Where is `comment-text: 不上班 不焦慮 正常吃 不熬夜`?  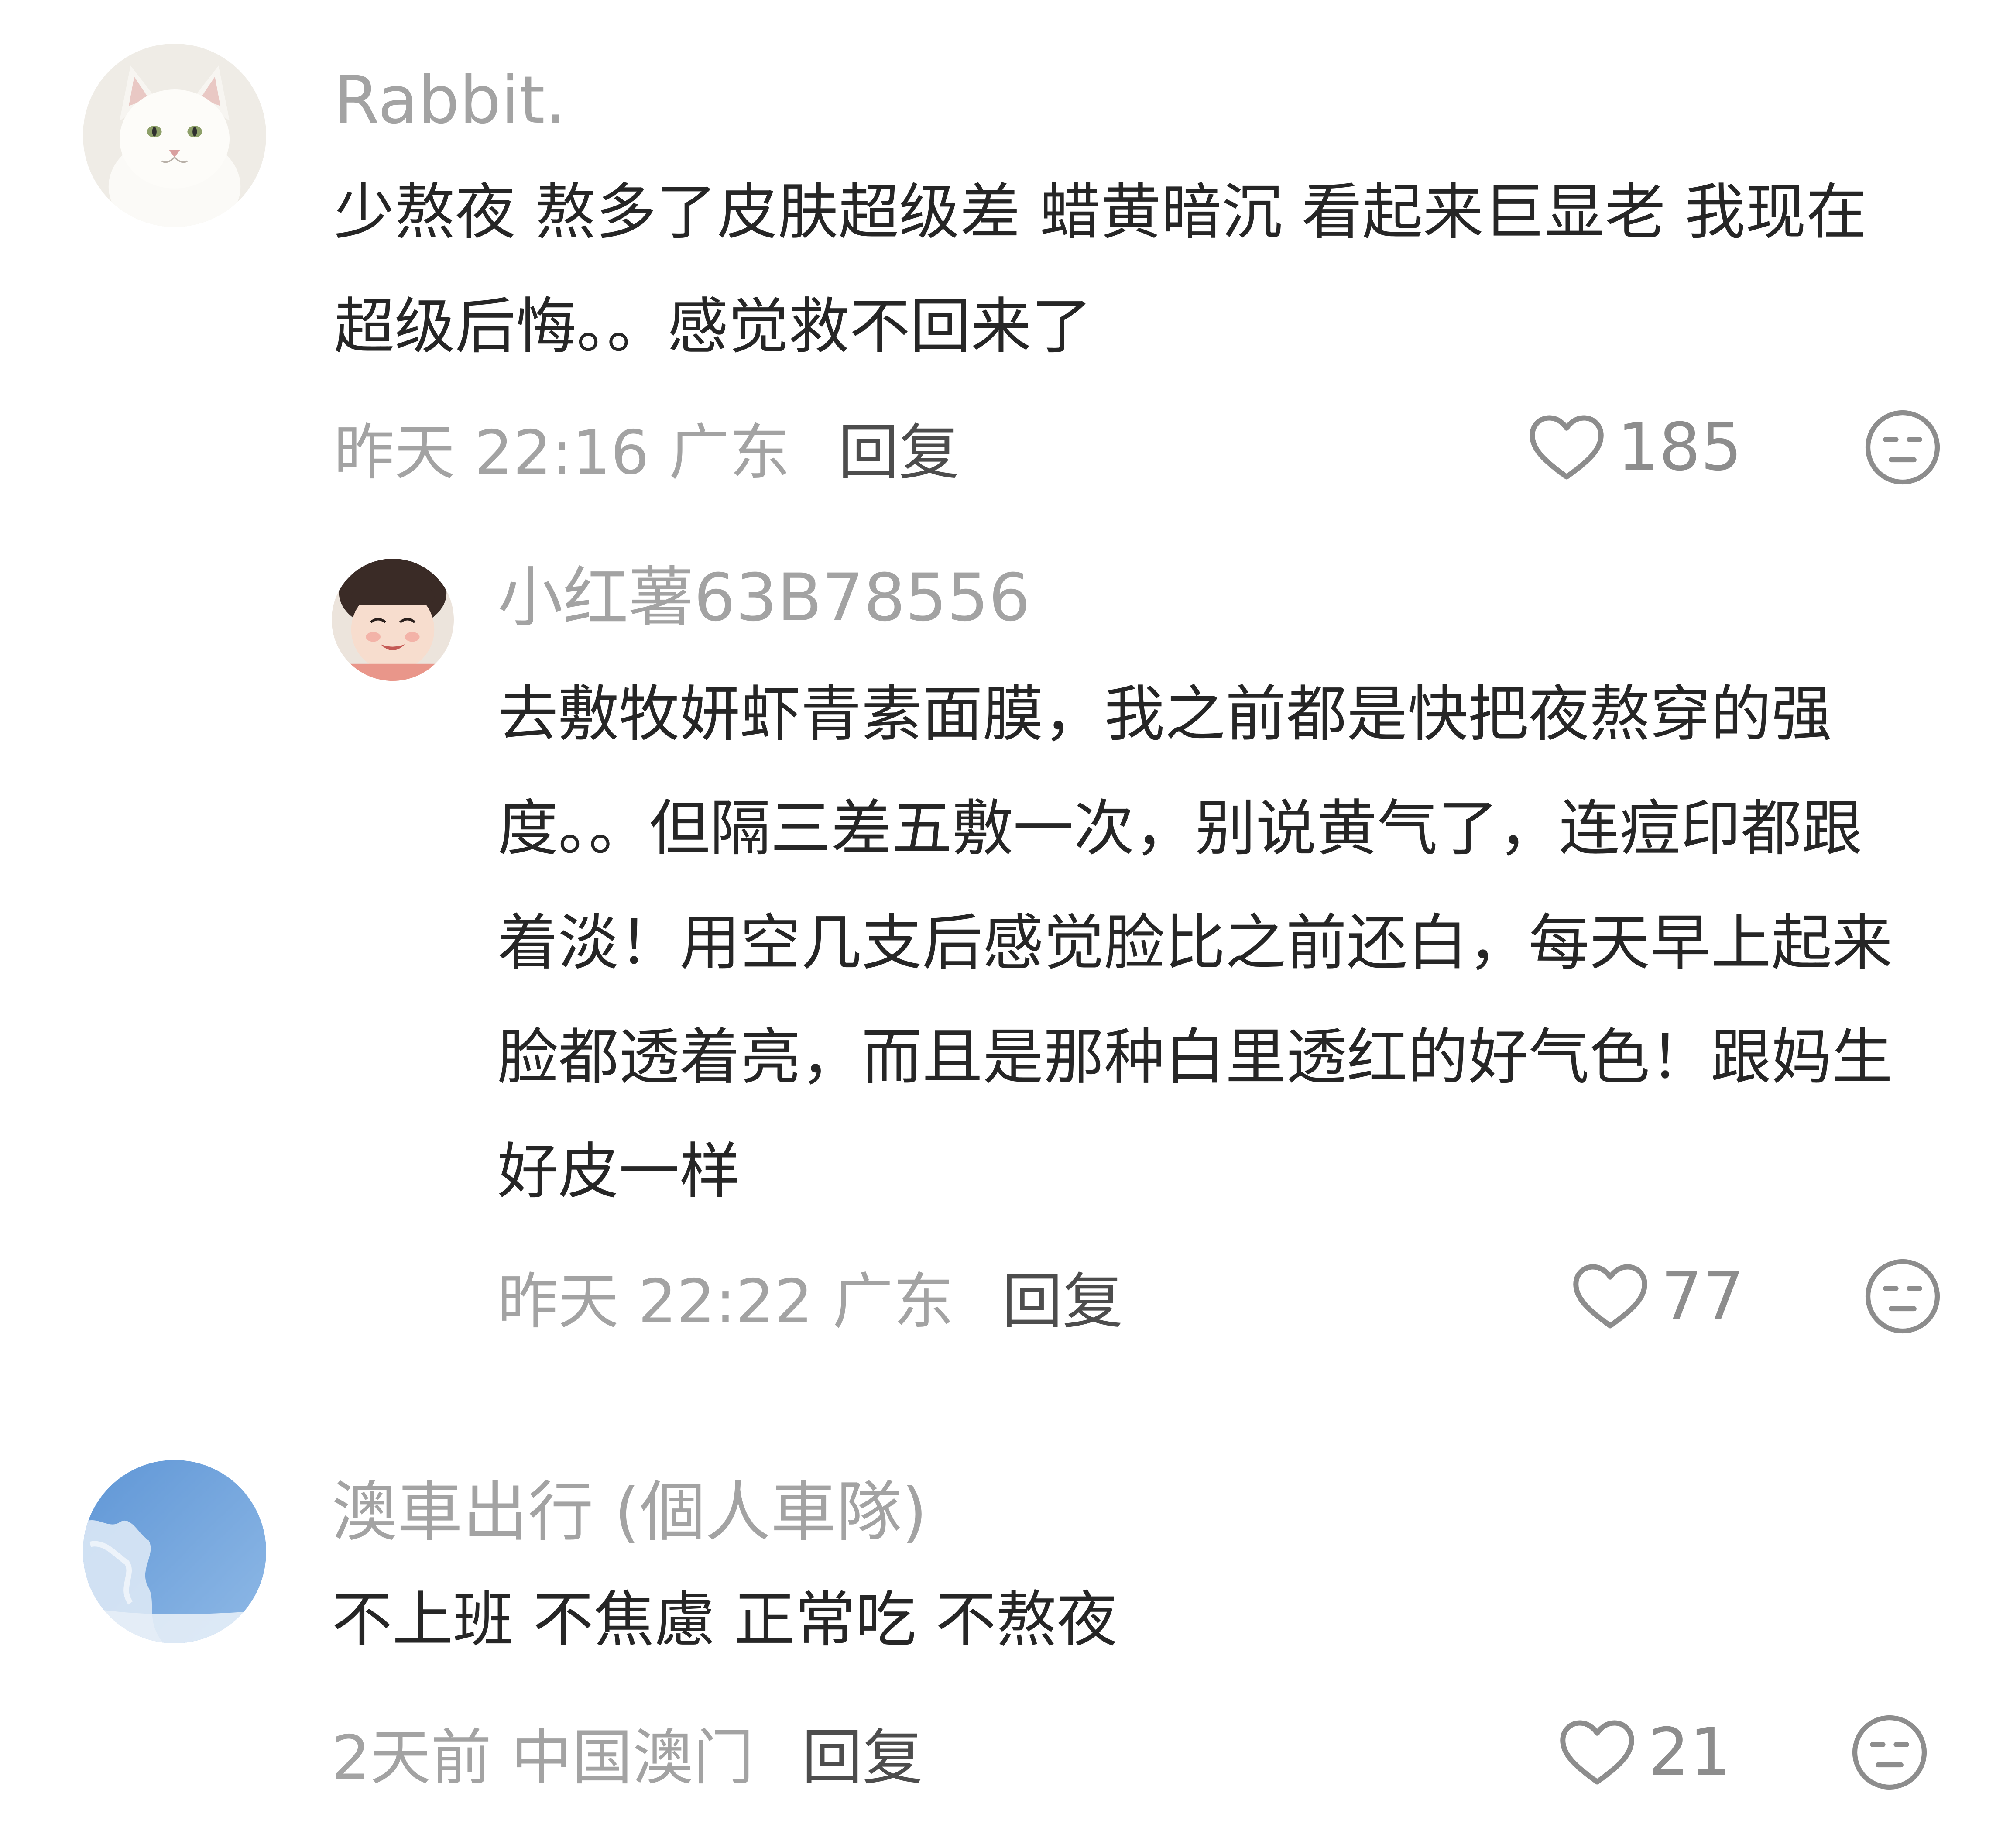
comment-text: 不上班 不焦慮 正常吃 不熬夜 is located at coordinates (725, 1620).